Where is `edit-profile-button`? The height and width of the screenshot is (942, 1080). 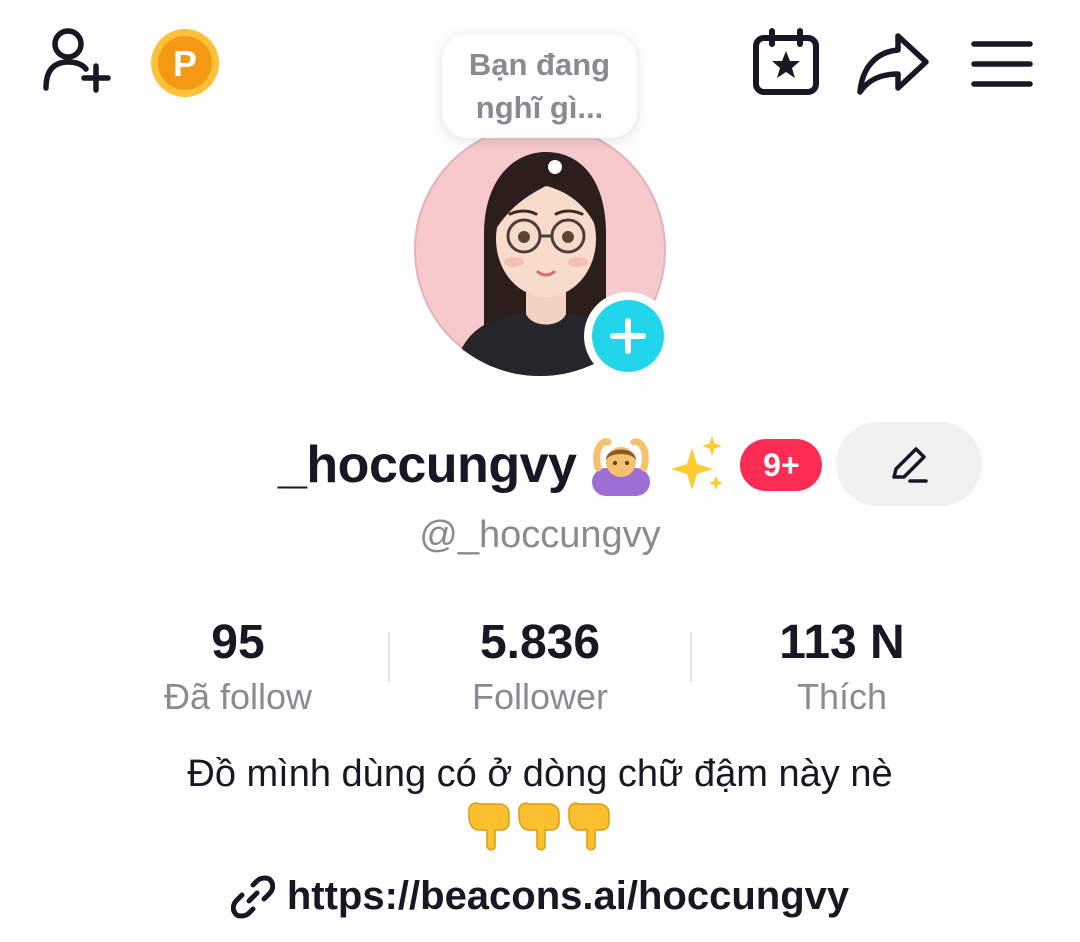 edit-profile-button is located at coordinates (909, 464).